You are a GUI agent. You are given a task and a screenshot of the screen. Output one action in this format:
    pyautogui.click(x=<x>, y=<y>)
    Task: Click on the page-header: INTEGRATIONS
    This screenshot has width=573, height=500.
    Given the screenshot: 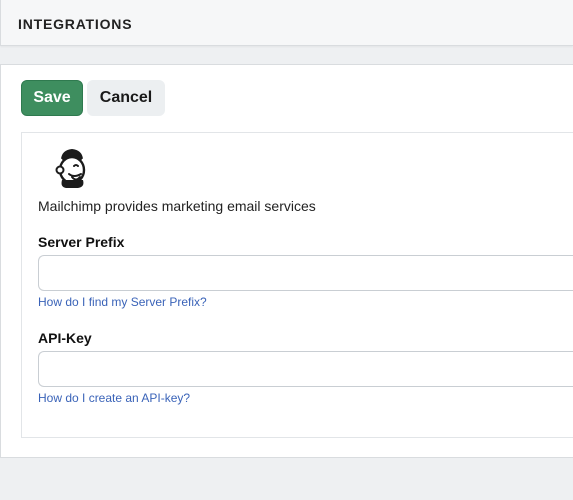 What is the action you would take?
    pyautogui.click(x=286, y=23)
    